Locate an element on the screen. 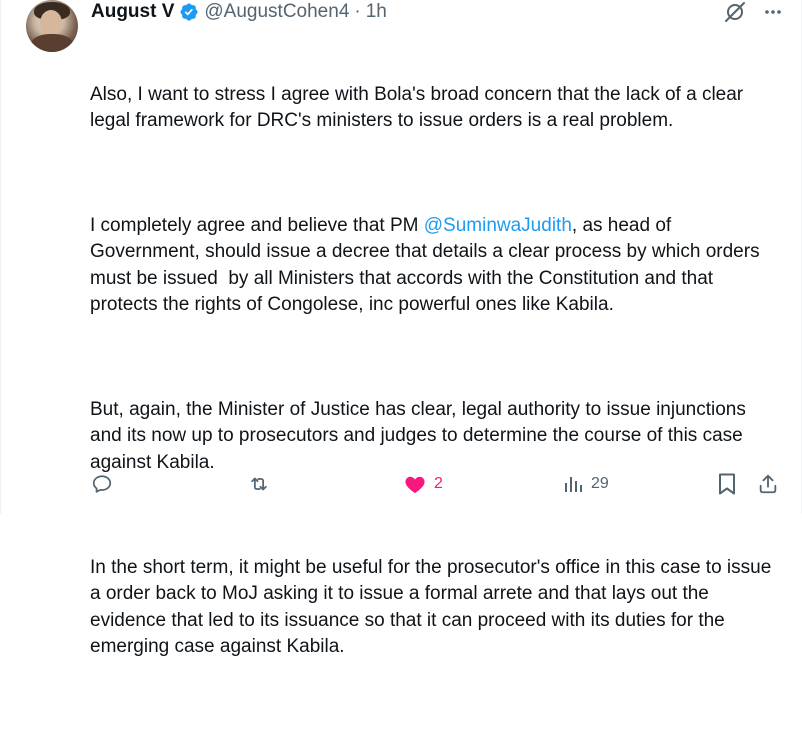 This screenshot has height=739, width=802. action-bar: 2 29 is located at coordinates (401, 484).